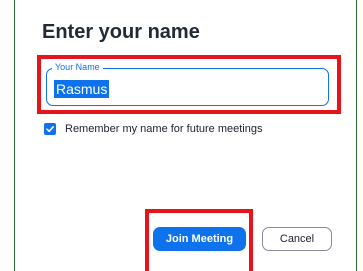 The height and width of the screenshot is (271, 363). Describe the element at coordinates (121, 32) in the screenshot. I see `dialog-title: Enter your name` at that location.